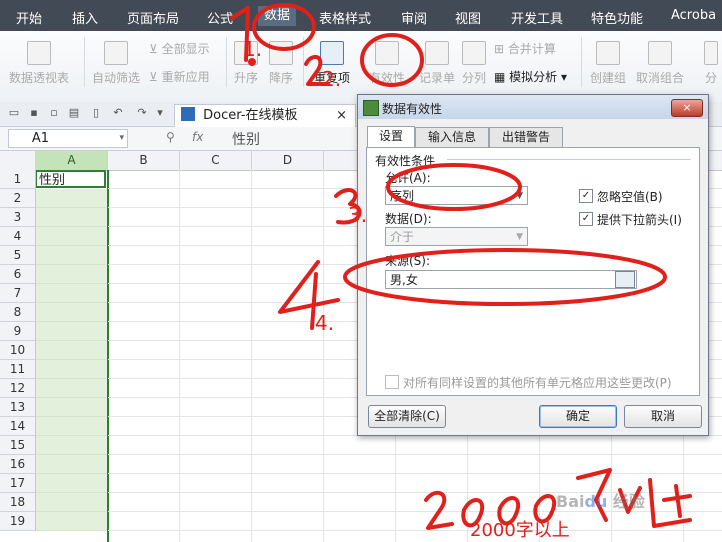 The height and width of the screenshot is (542, 722). I want to click on column-header-b: B, so click(144, 161).